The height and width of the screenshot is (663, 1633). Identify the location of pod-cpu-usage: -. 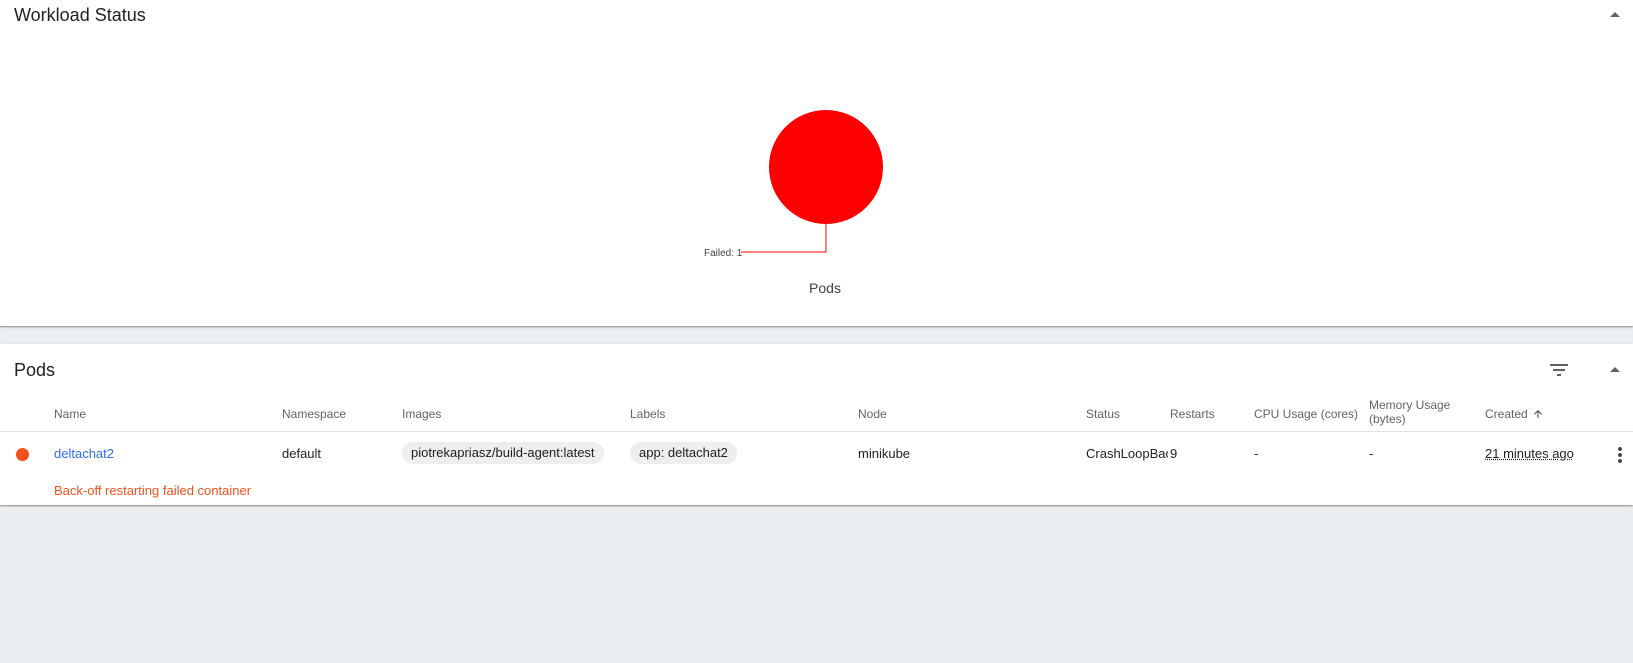
(1256, 453).